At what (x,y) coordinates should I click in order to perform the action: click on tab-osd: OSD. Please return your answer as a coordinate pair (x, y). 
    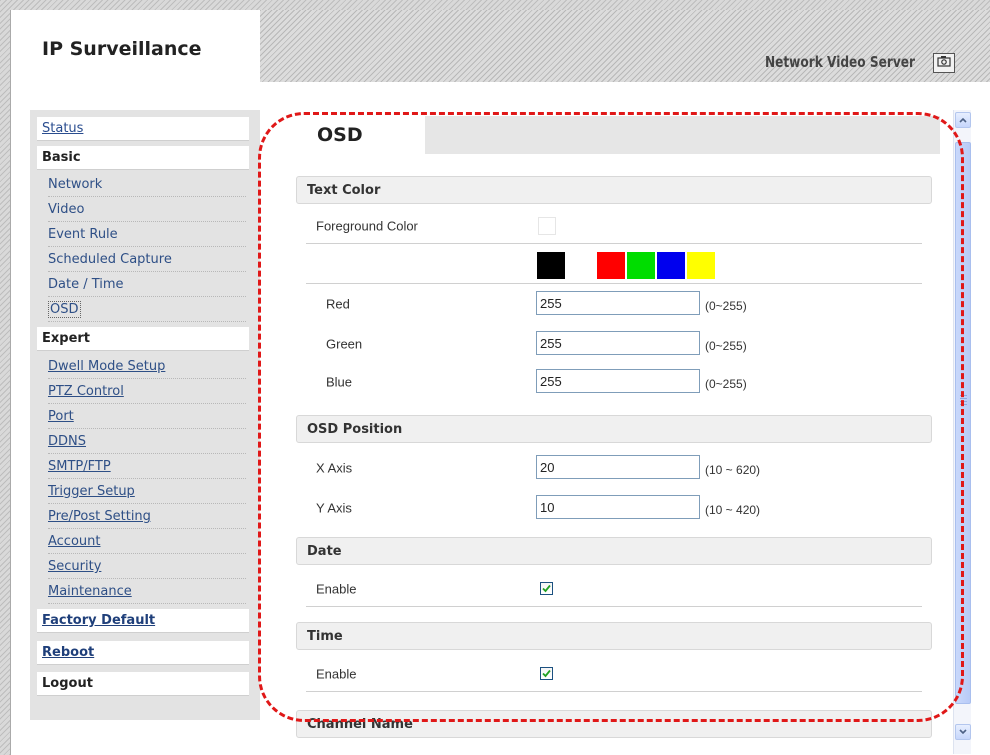
    Looking at the image, I should click on (360, 135).